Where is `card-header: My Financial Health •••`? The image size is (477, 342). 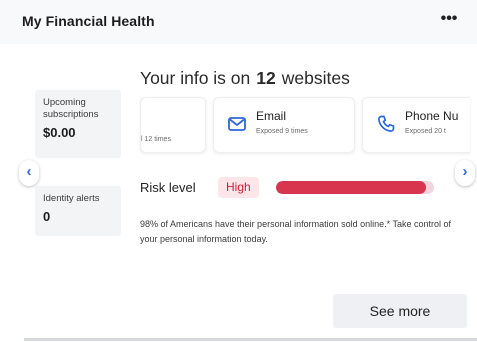 card-header: My Financial Health ••• is located at coordinates (238, 22).